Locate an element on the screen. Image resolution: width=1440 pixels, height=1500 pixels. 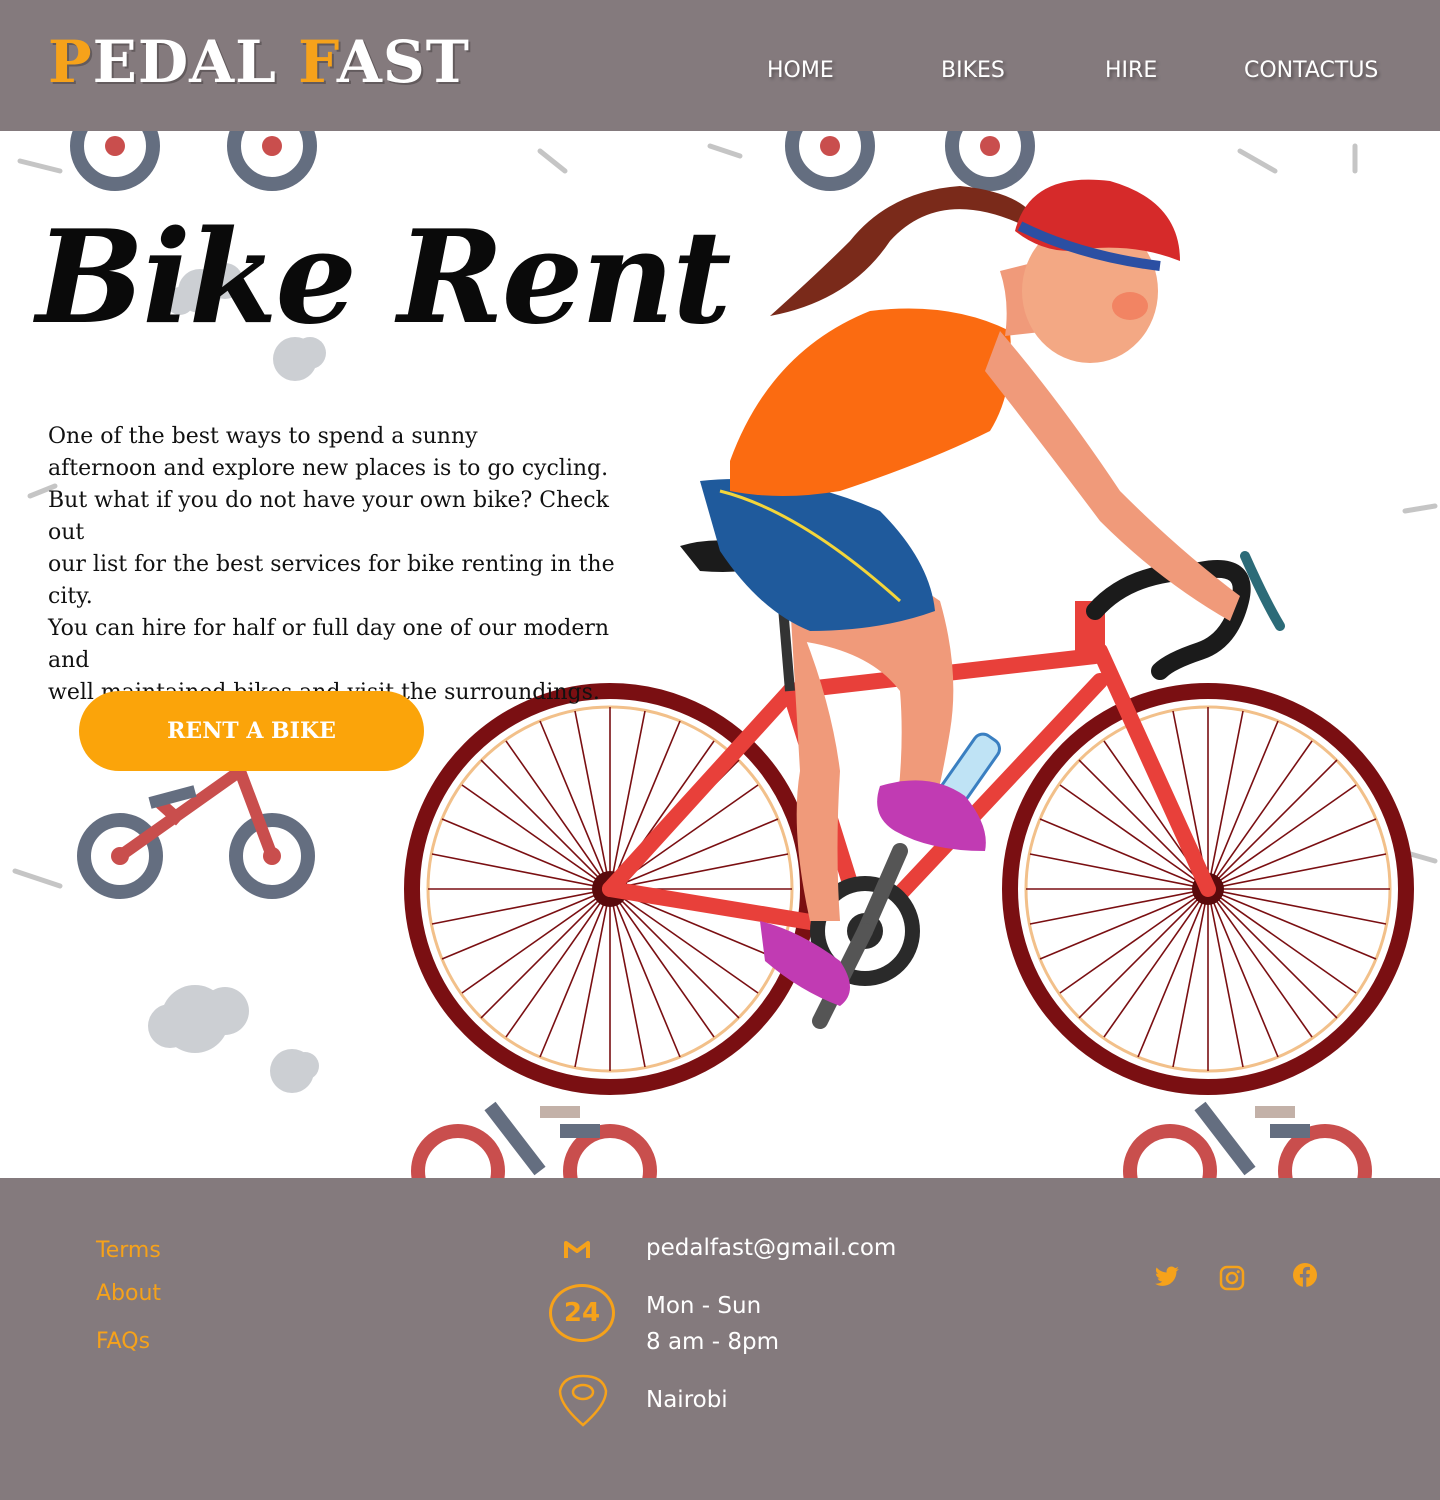
logo: PEDAL FAST is located at coordinates (259, 62).